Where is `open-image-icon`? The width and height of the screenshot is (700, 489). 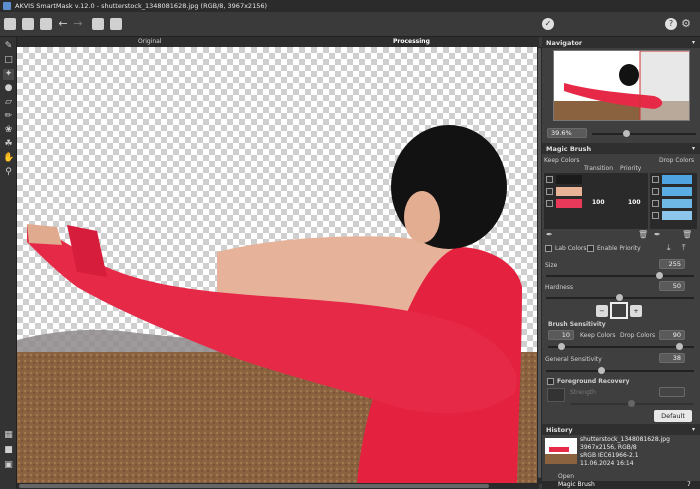 open-image-icon is located at coordinates (28, 24).